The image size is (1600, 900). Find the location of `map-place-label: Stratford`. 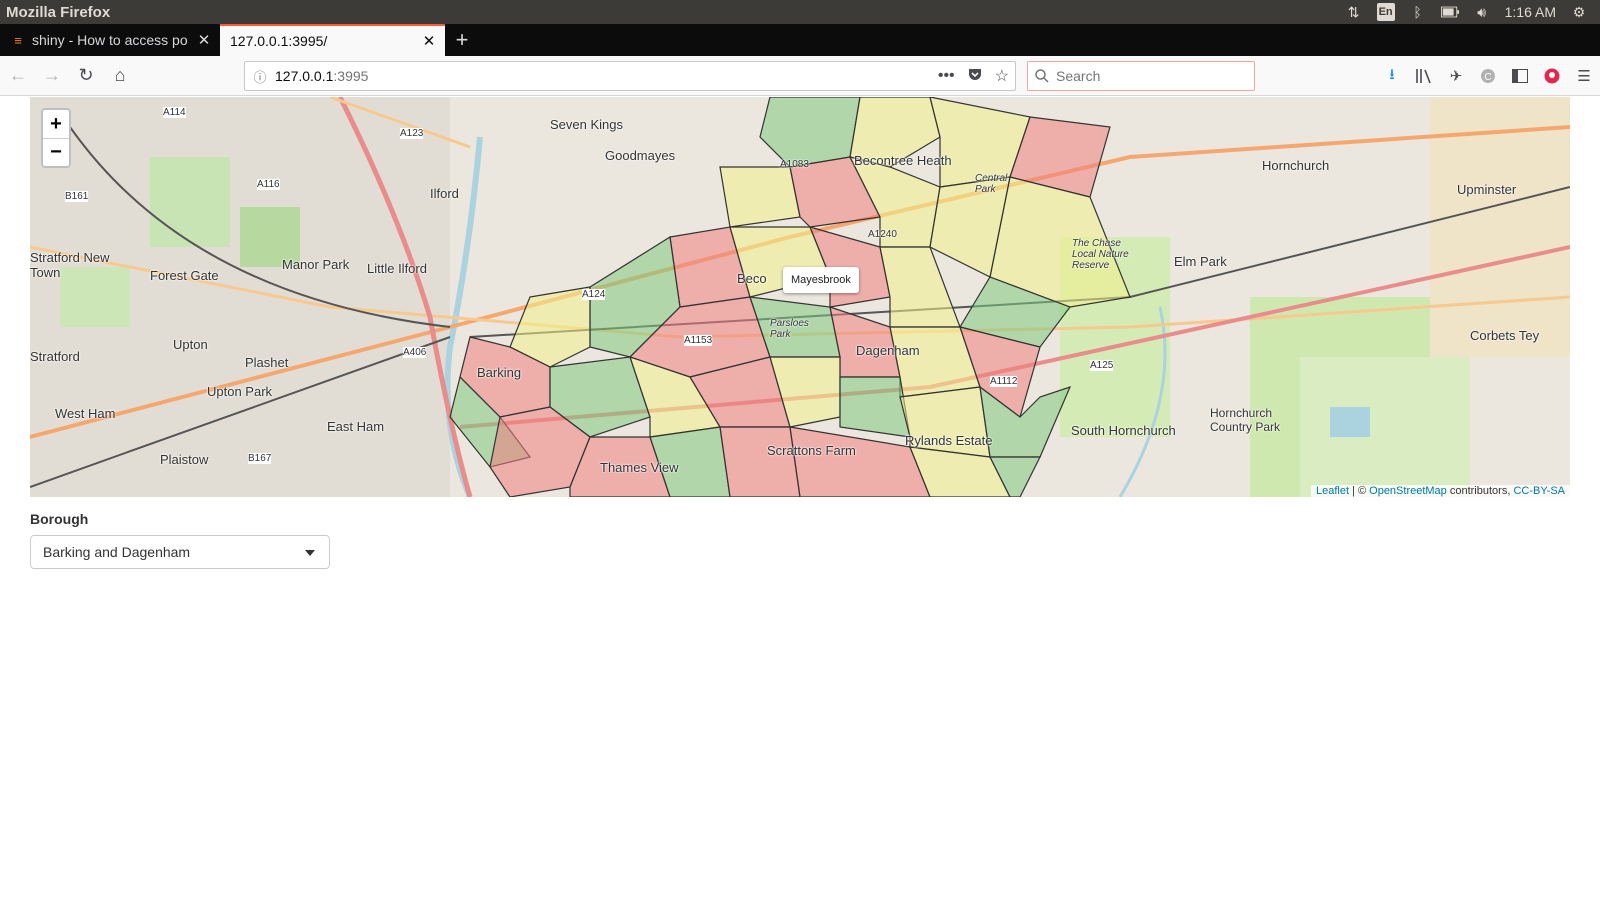

map-place-label: Stratford is located at coordinates (55, 356).